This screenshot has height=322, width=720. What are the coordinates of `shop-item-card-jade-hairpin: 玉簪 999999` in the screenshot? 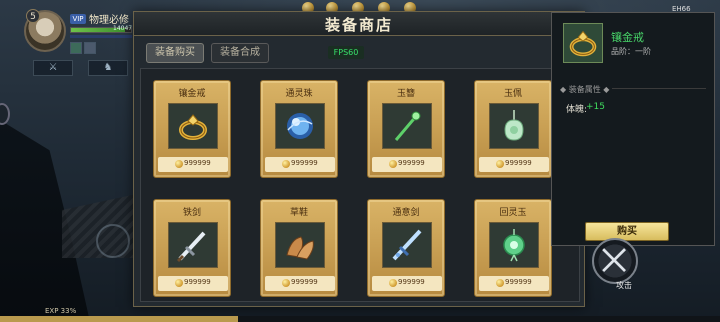 It's located at (406, 129).